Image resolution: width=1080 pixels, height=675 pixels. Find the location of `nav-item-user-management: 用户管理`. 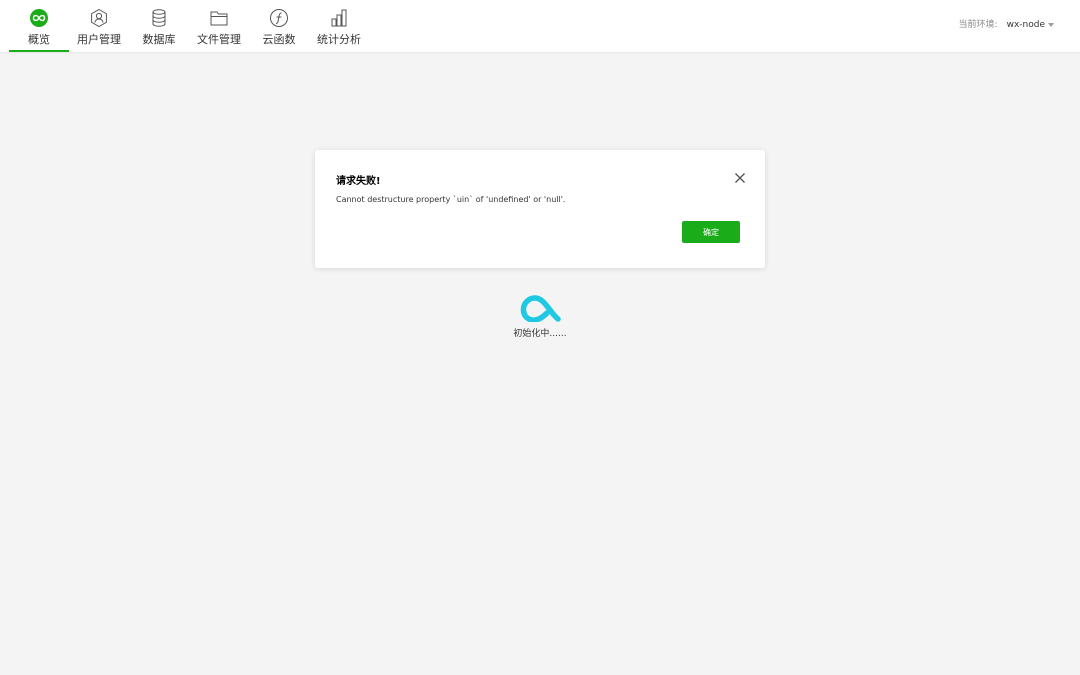

nav-item-user-management: 用户管理 is located at coordinates (99, 26).